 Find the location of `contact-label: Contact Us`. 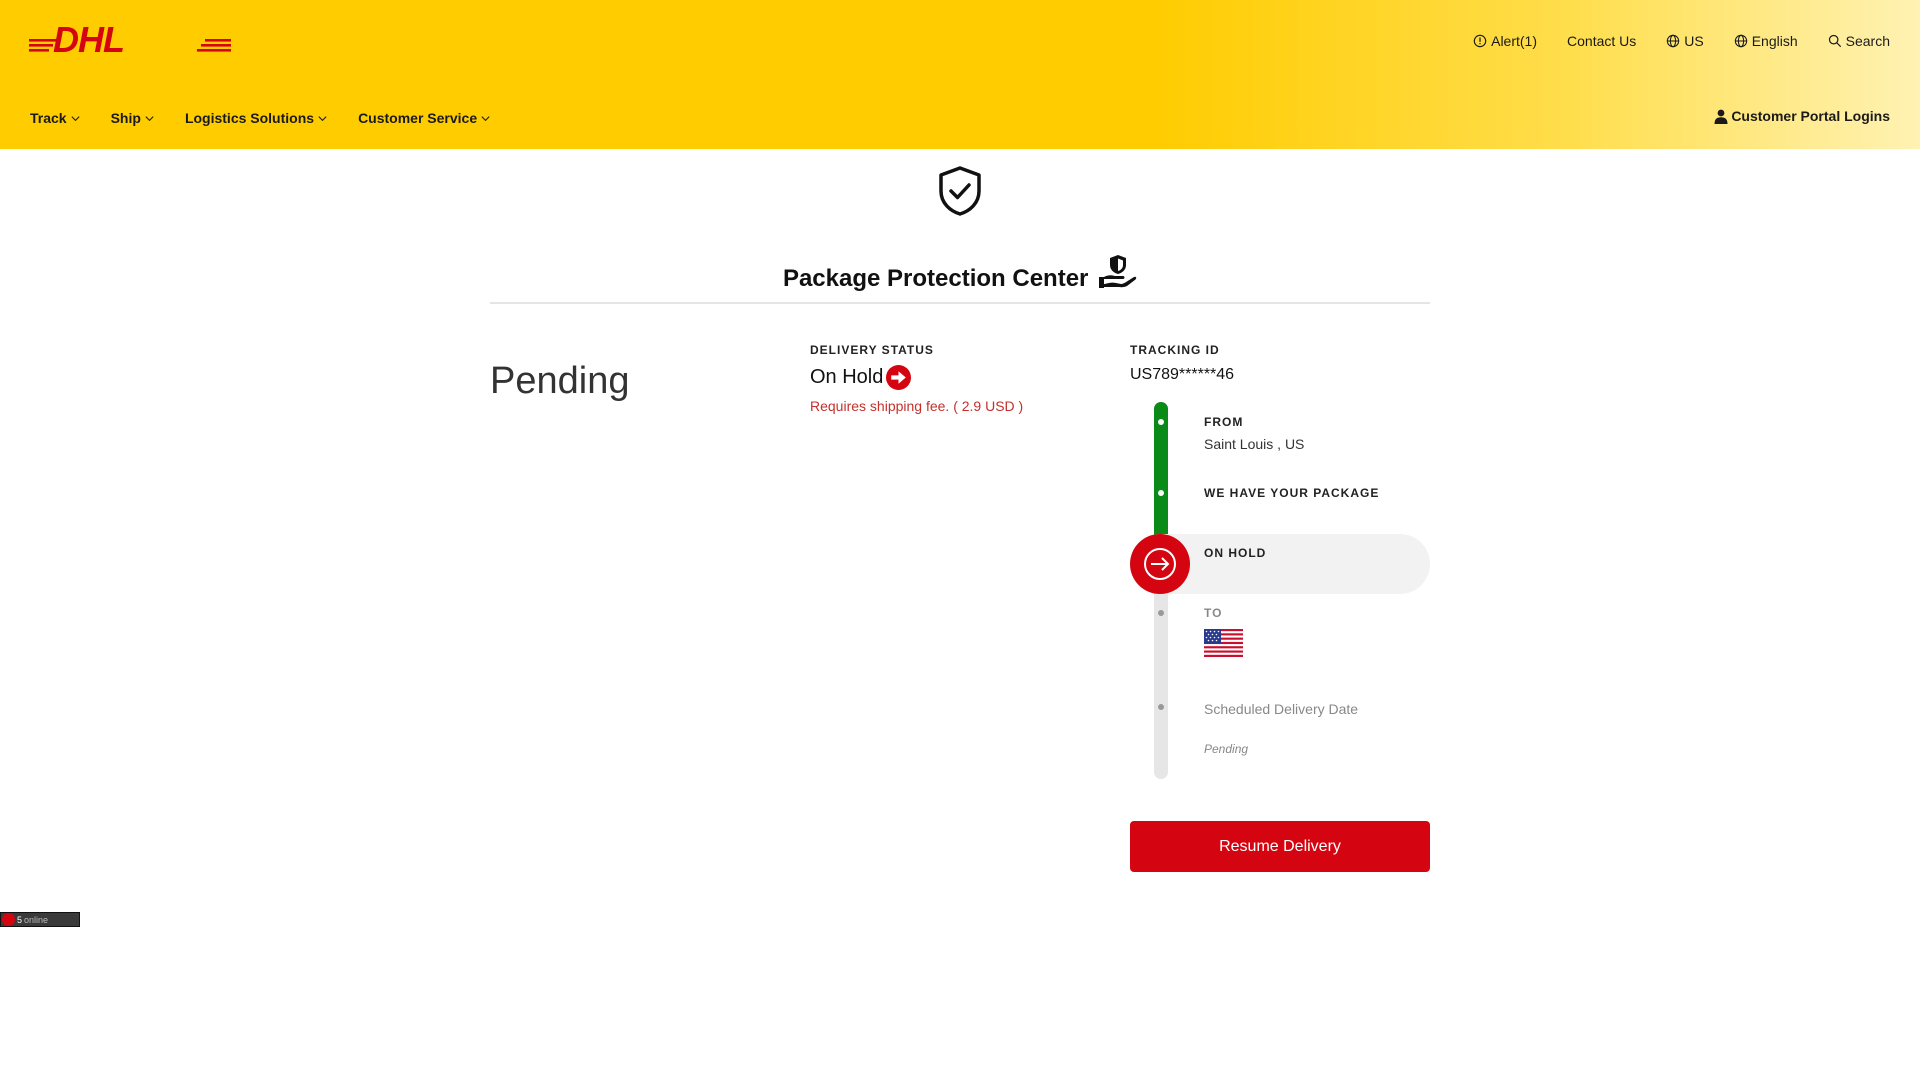

contact-label: Contact Us is located at coordinates (1602, 41).